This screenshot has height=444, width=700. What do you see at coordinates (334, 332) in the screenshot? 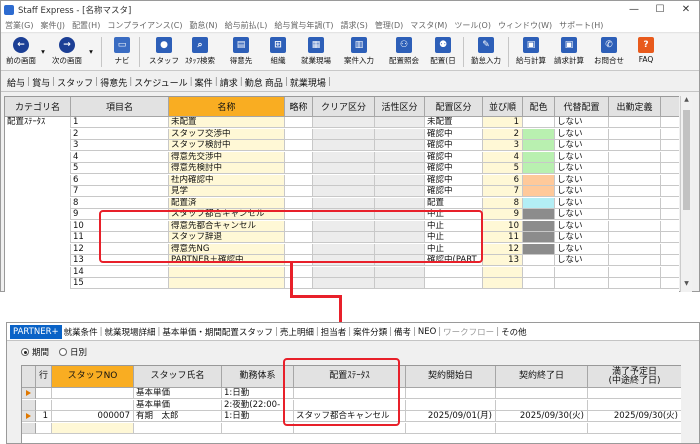
I see `tab-tantosha: 担当者` at bounding box center [334, 332].